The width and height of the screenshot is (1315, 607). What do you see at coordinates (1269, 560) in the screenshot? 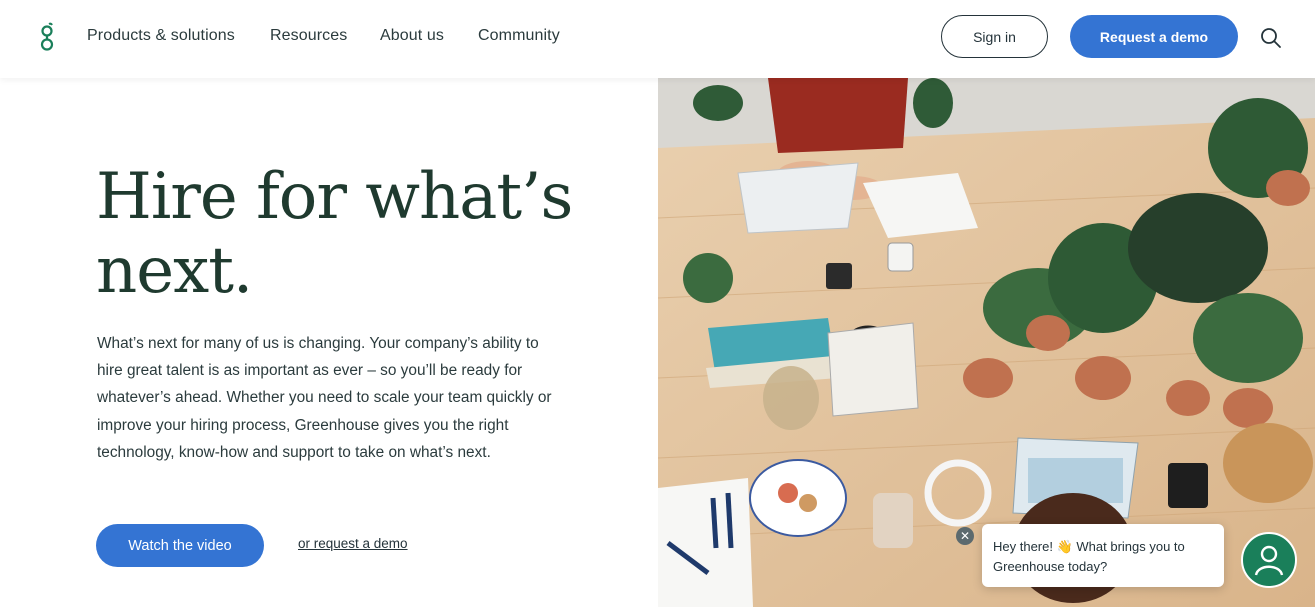
I see `chat-person-icon` at bounding box center [1269, 560].